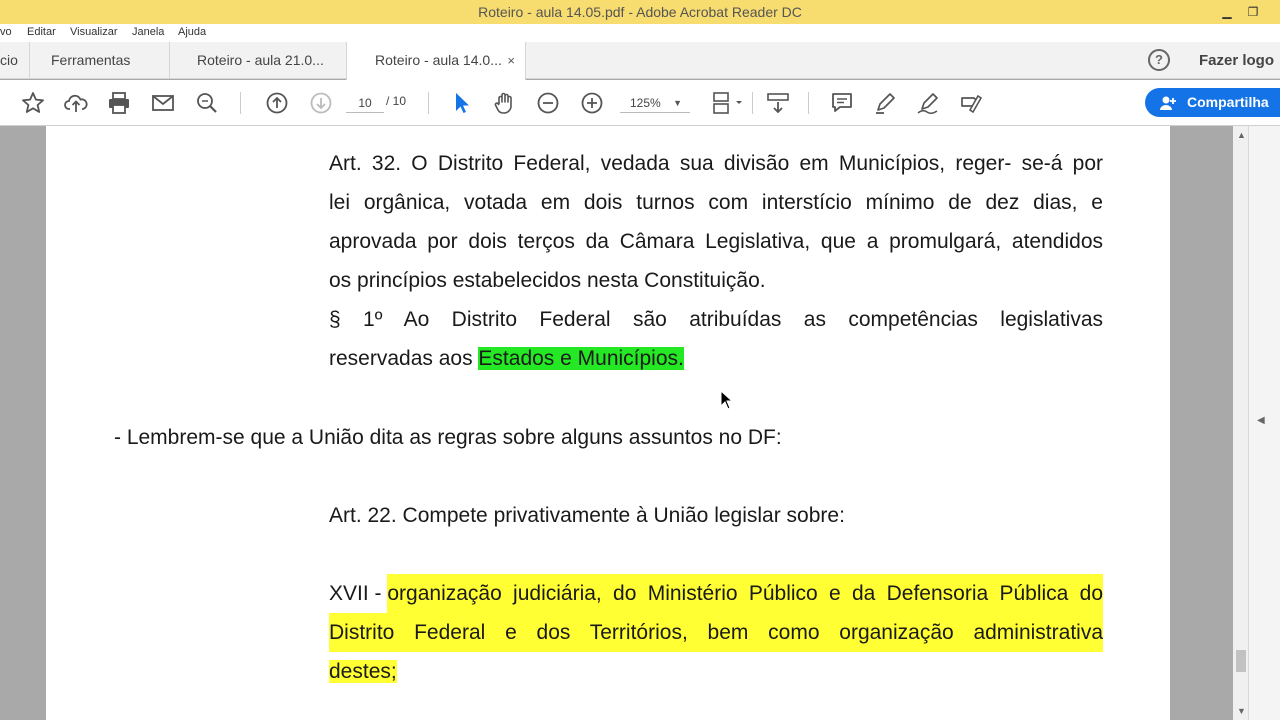 This screenshot has height=720, width=1280. What do you see at coordinates (971, 103) in the screenshot?
I see `fill-sign-icon` at bounding box center [971, 103].